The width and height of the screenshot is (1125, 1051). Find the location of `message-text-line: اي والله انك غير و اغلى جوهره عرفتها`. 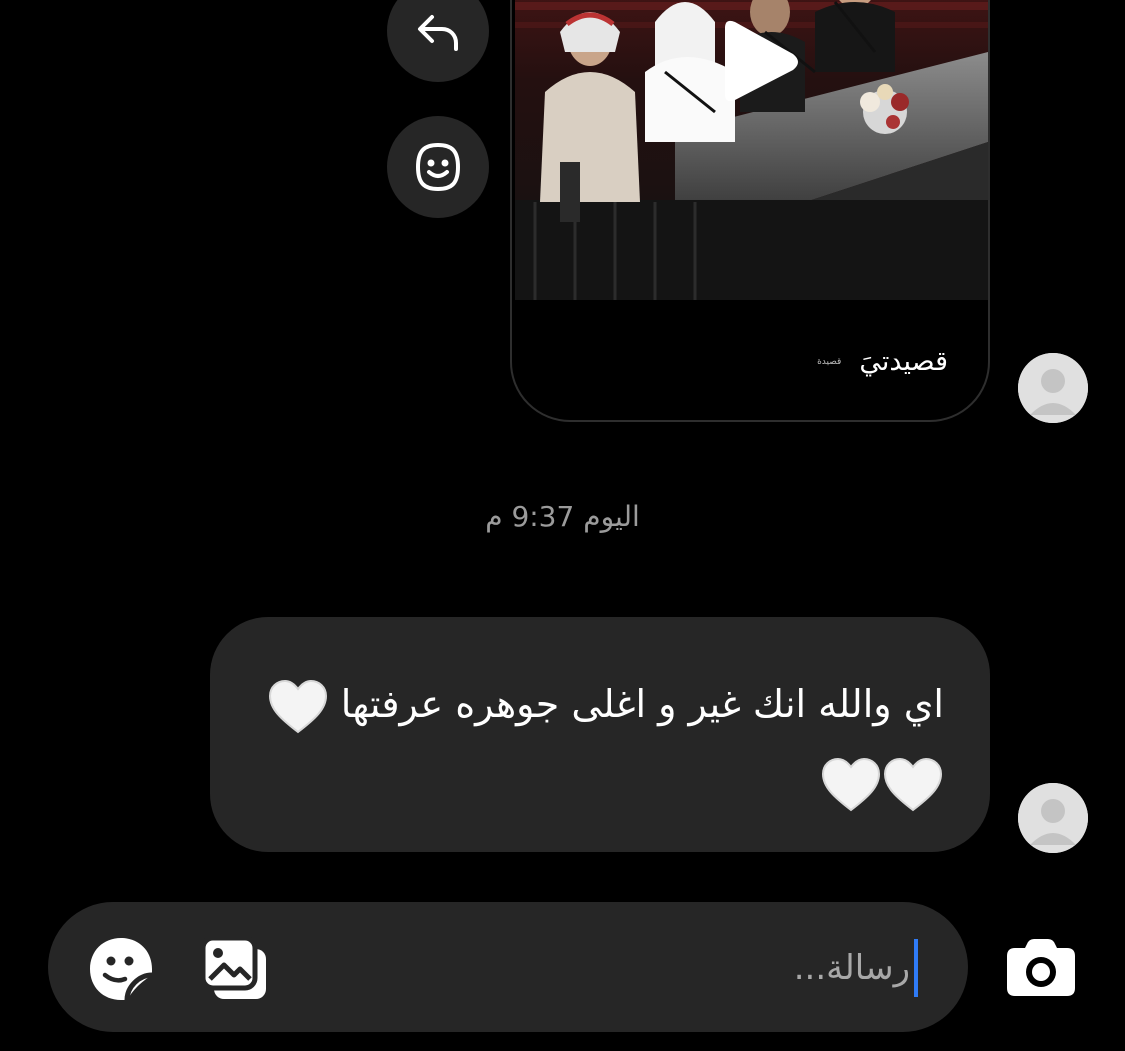

message-text-line: اي والله انك غير و اغلى جوهره عرفتها is located at coordinates (597, 743).